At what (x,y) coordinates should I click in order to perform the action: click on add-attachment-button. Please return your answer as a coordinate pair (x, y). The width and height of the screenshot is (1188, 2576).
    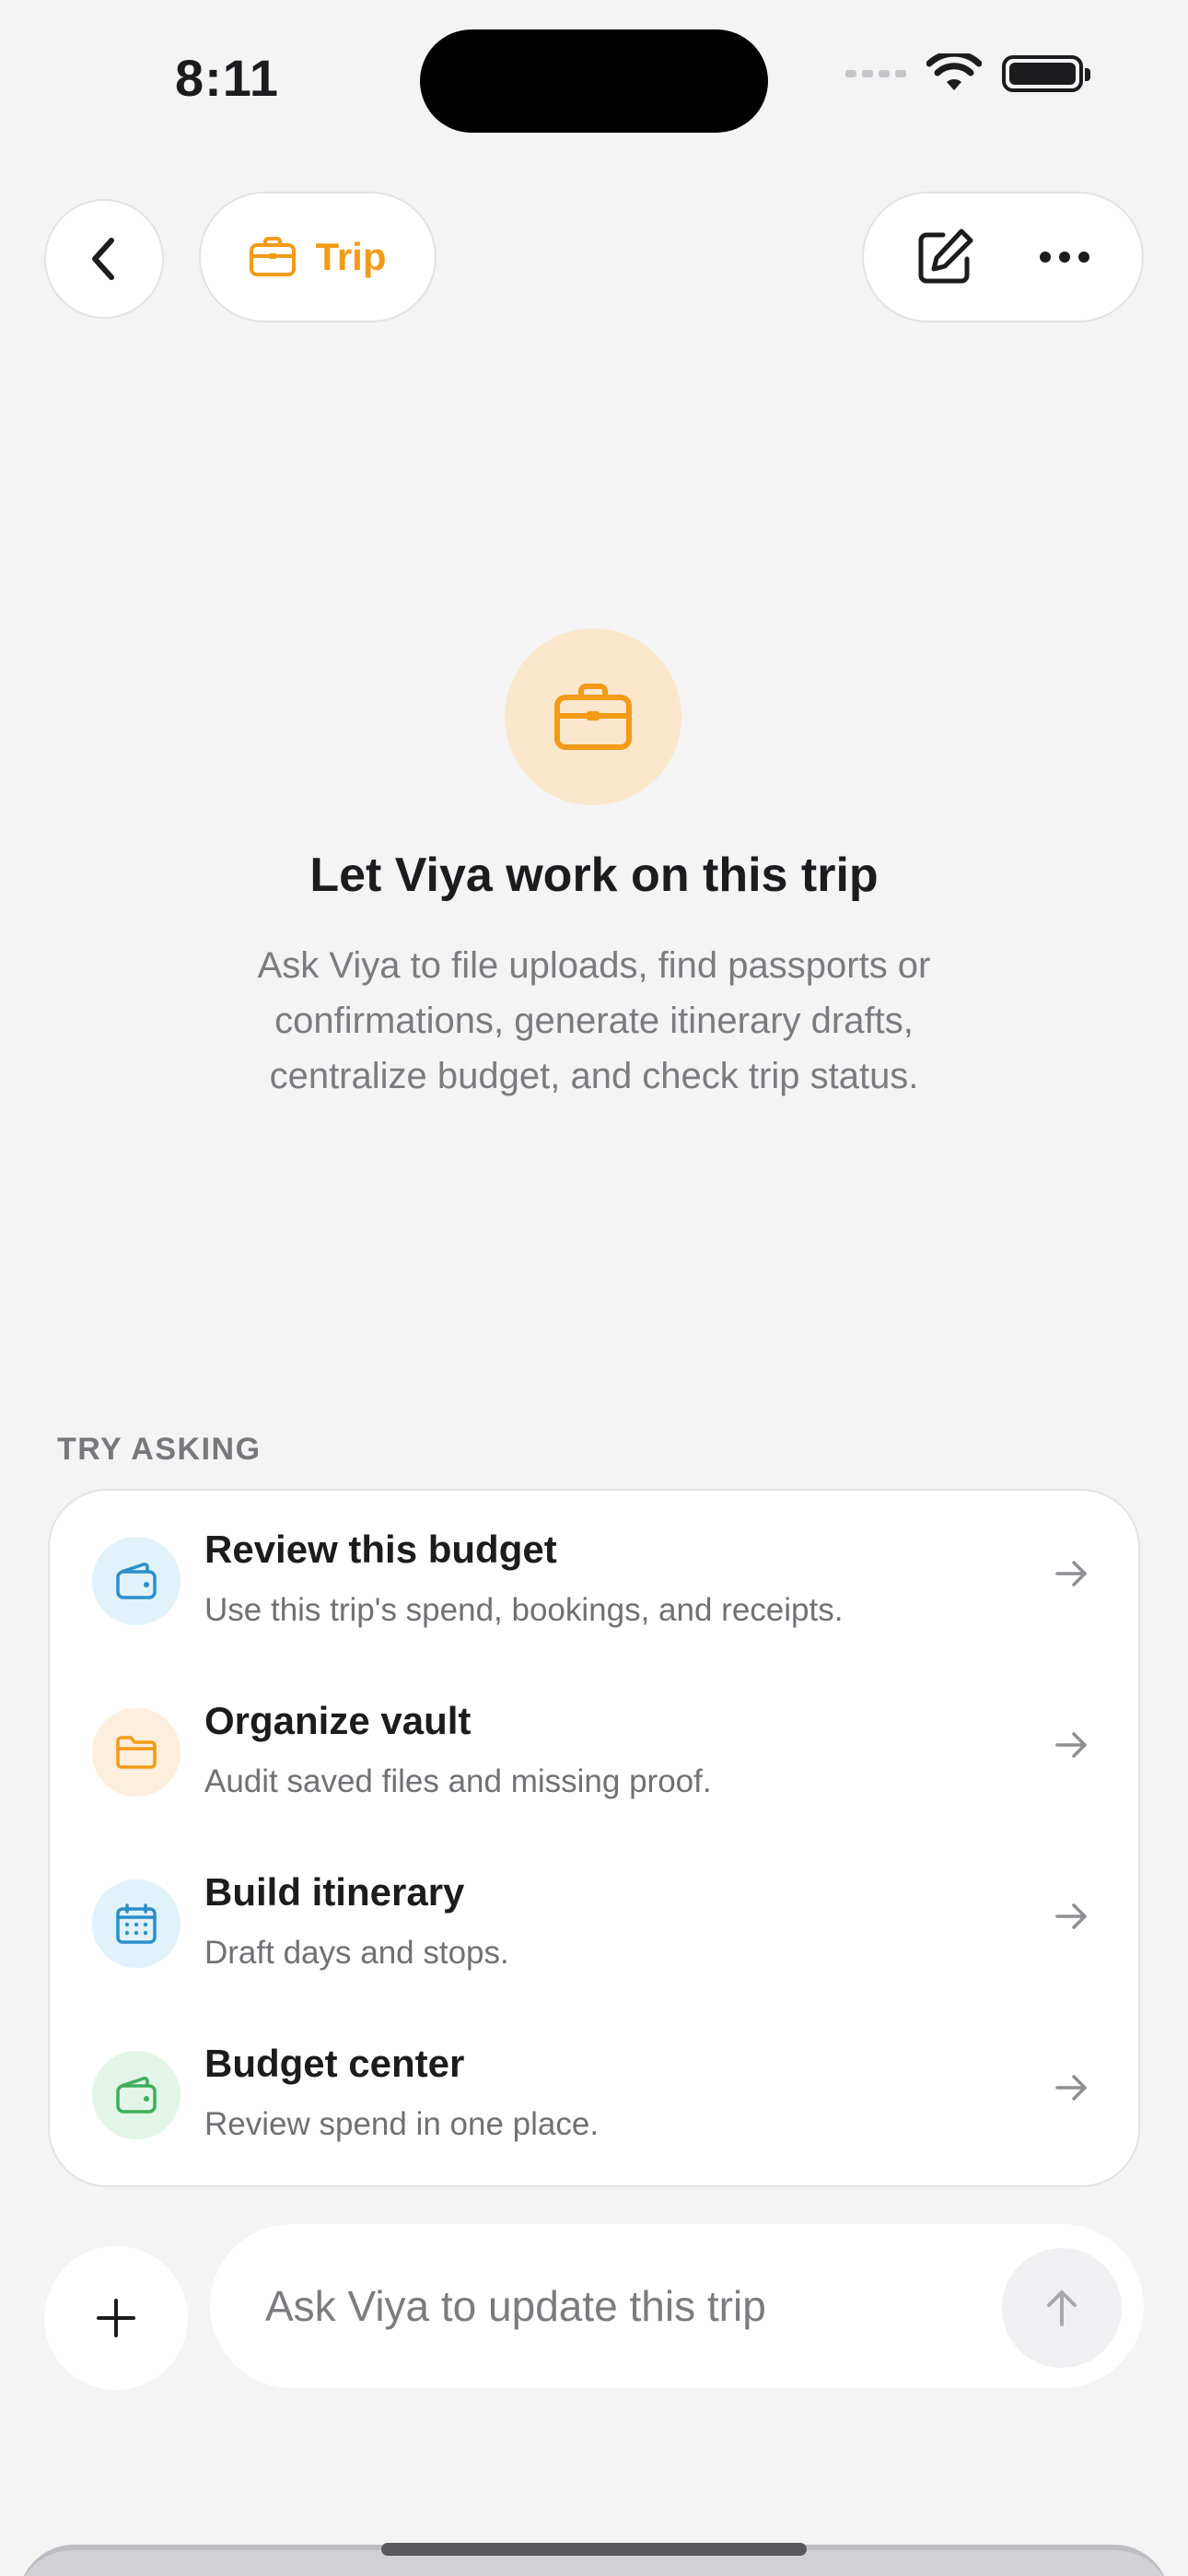
    Looking at the image, I should click on (116, 2318).